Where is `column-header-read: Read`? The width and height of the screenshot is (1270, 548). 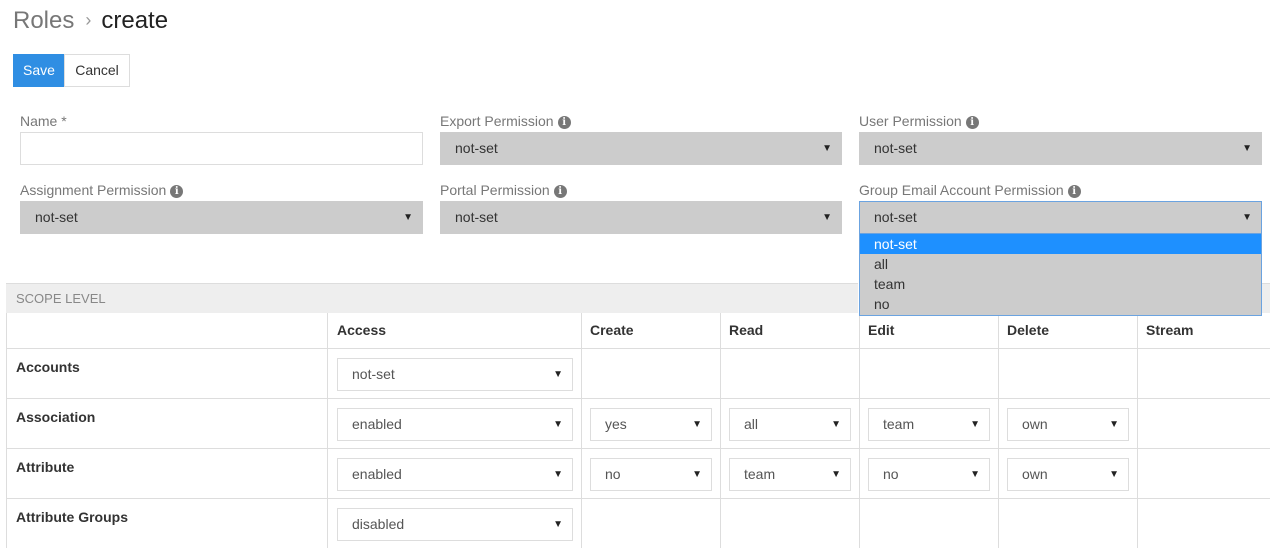 column-header-read: Read is located at coordinates (746, 330).